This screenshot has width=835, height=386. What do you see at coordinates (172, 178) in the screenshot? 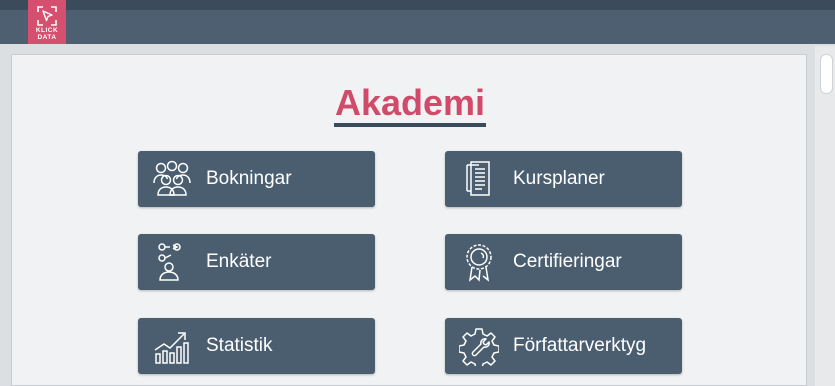
I see `people-group-icon` at bounding box center [172, 178].